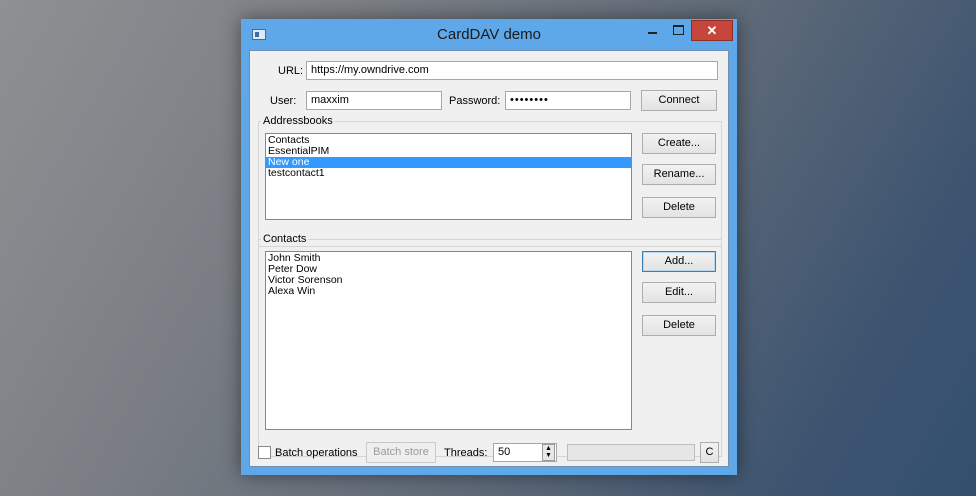 This screenshot has height=496, width=976. Describe the element at coordinates (448, 151) in the screenshot. I see `addressbook-item-essentialpim: EssentialPIM` at that location.